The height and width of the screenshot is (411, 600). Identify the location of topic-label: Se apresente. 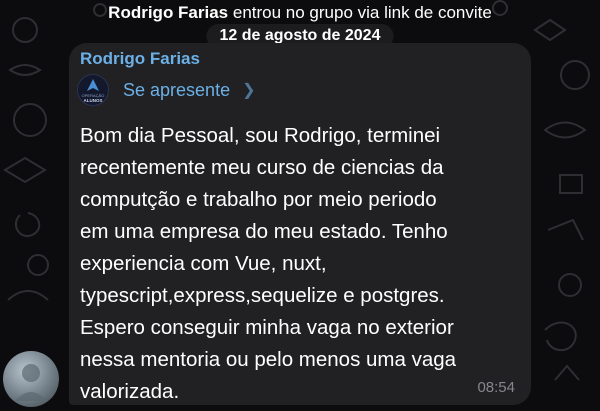
(177, 89).